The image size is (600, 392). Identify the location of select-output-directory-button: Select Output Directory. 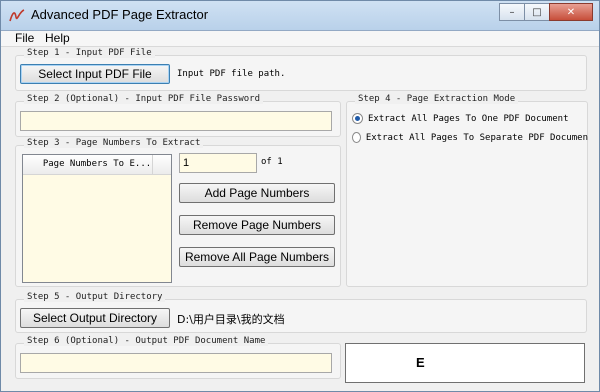
(95, 318).